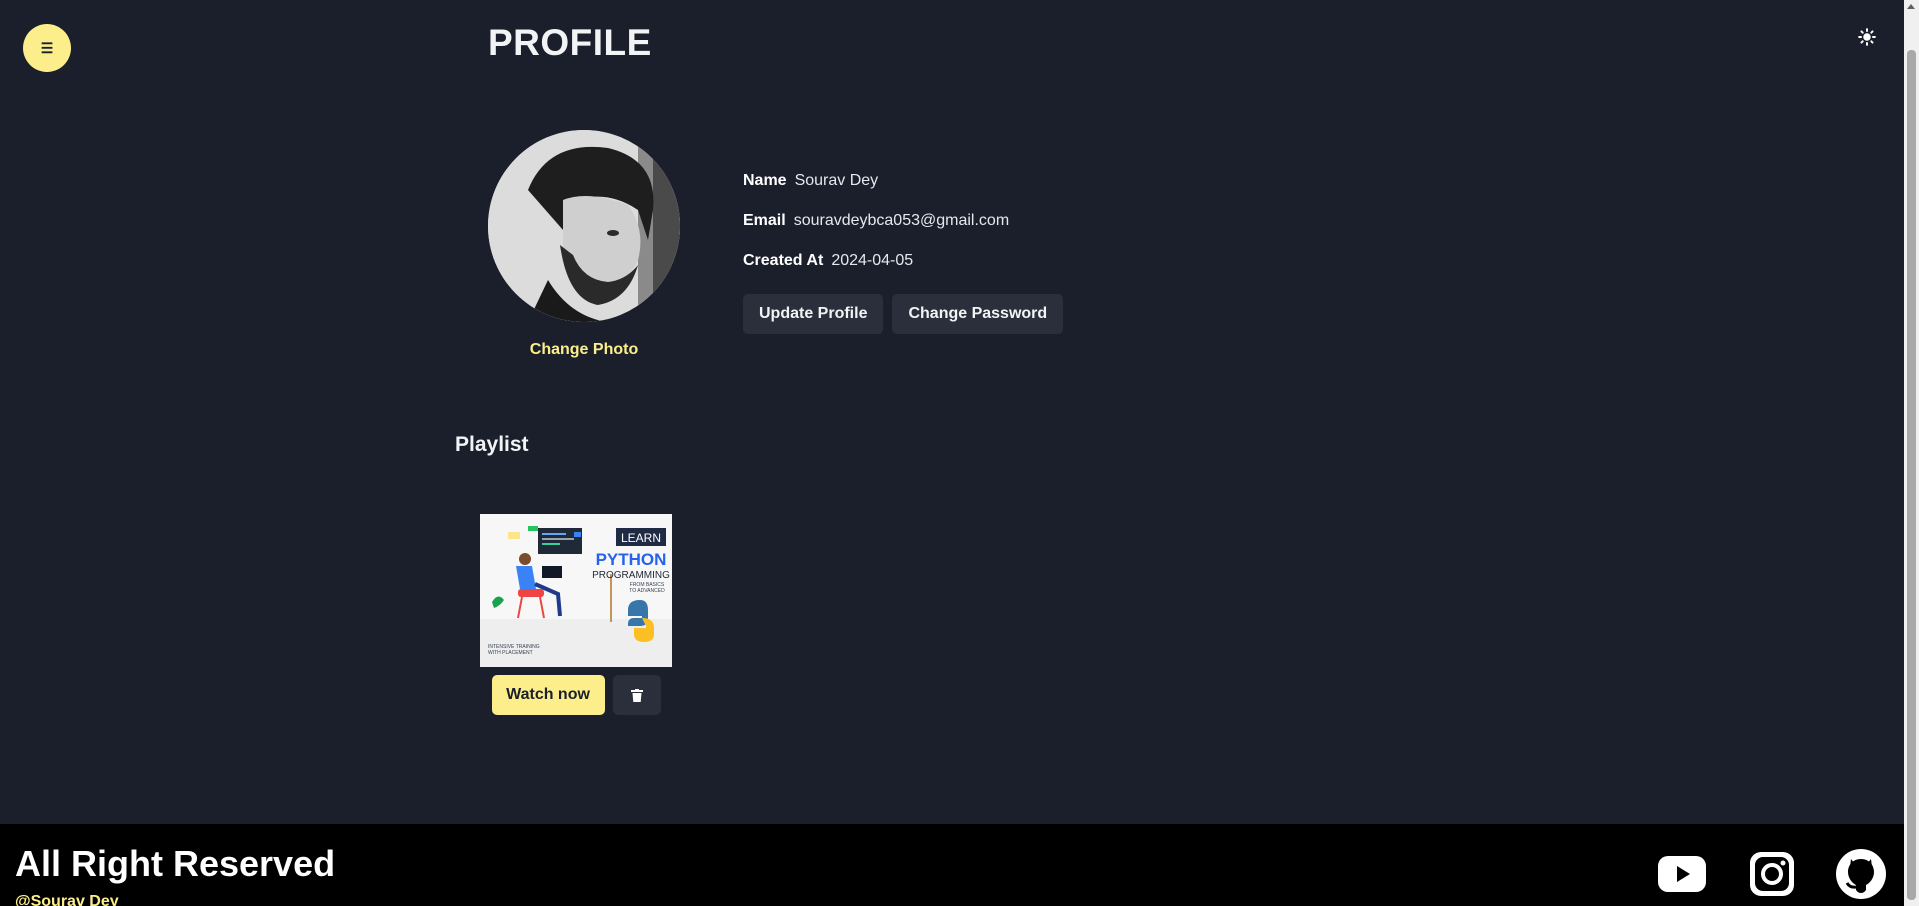 Image resolution: width=1919 pixels, height=906 pixels. I want to click on instagram-icon, so click(1772, 874).